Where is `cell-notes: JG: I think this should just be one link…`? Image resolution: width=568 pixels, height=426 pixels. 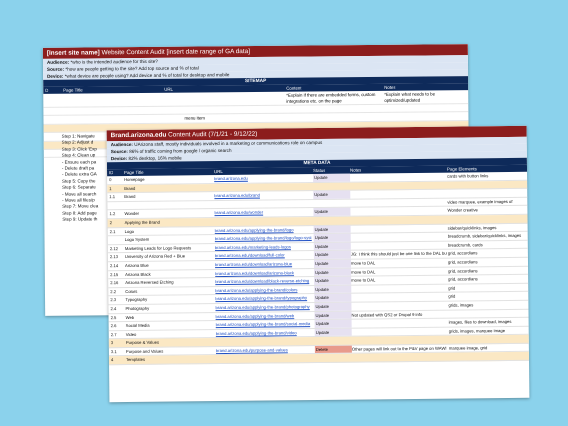 cell-notes: JG: I think this should just be one link… is located at coordinates (398, 253).